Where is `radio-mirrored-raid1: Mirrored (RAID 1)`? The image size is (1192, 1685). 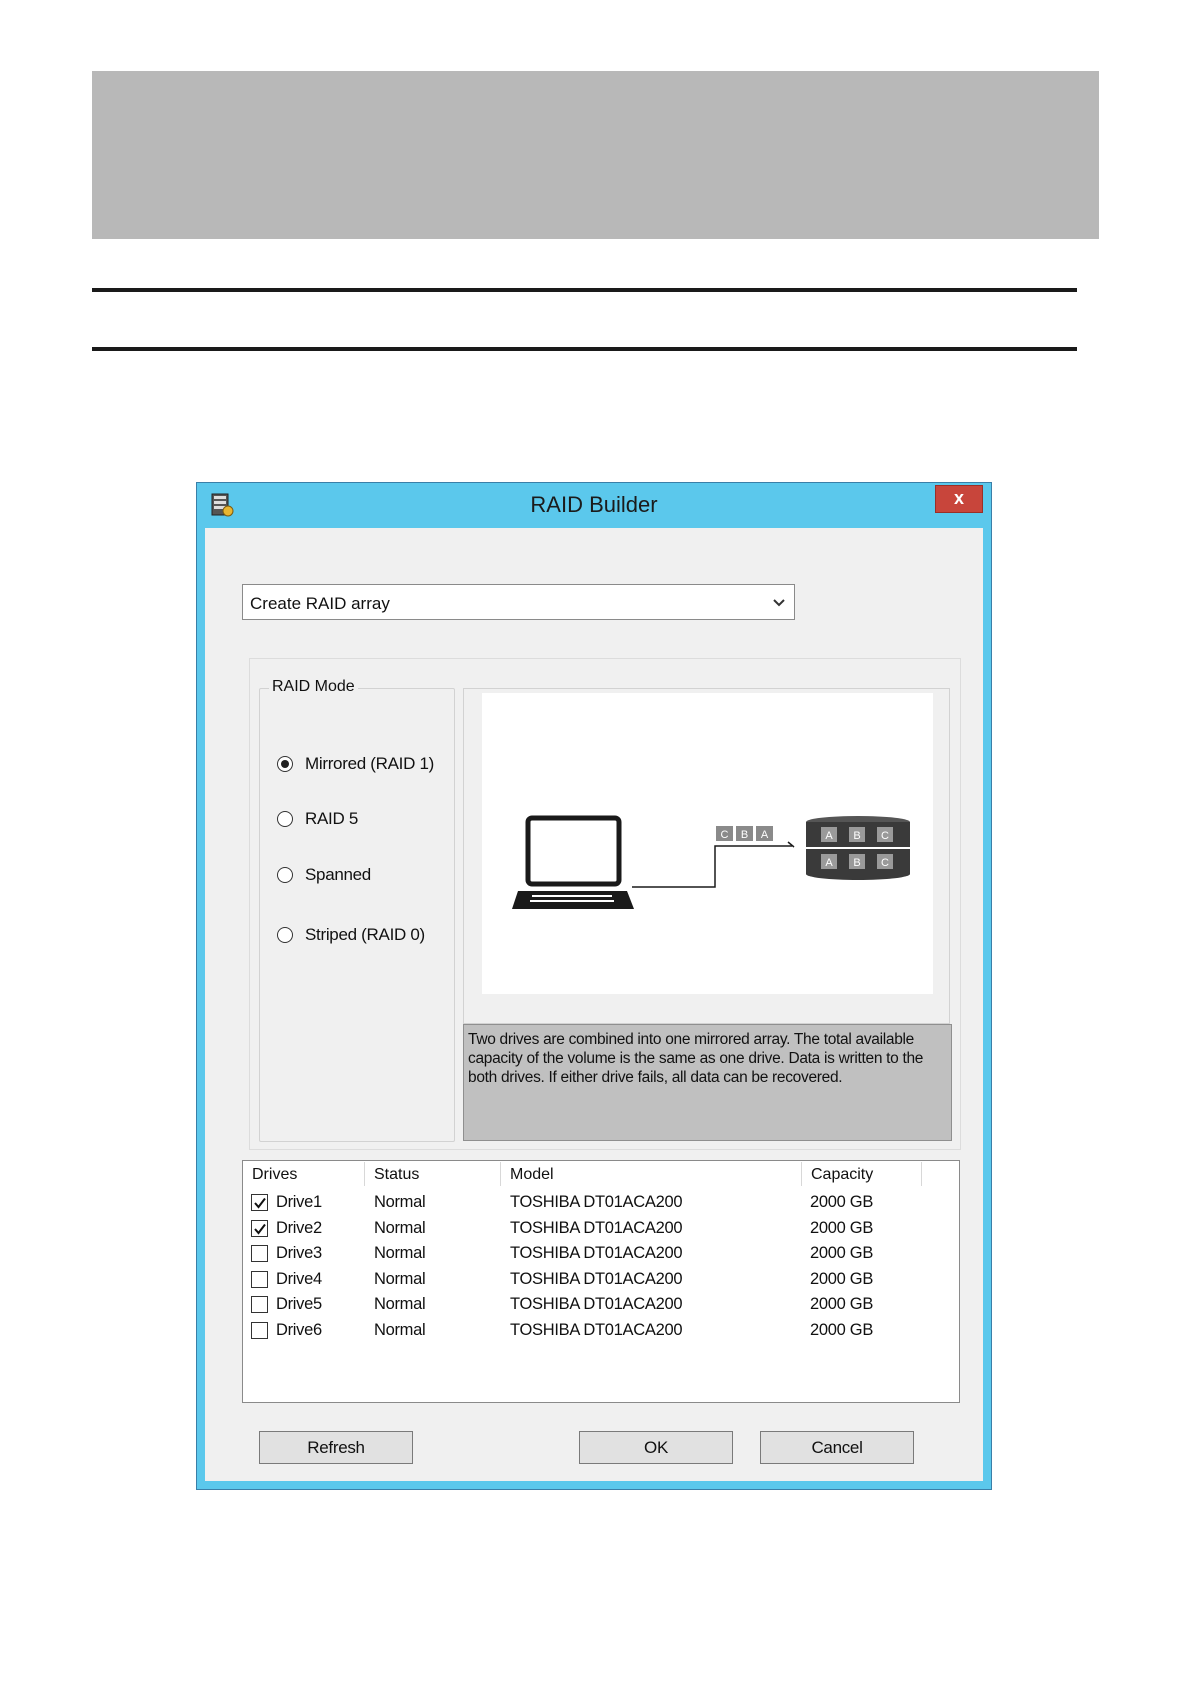
radio-mirrored-raid1: Mirrored (RAID 1) is located at coordinates (355, 764).